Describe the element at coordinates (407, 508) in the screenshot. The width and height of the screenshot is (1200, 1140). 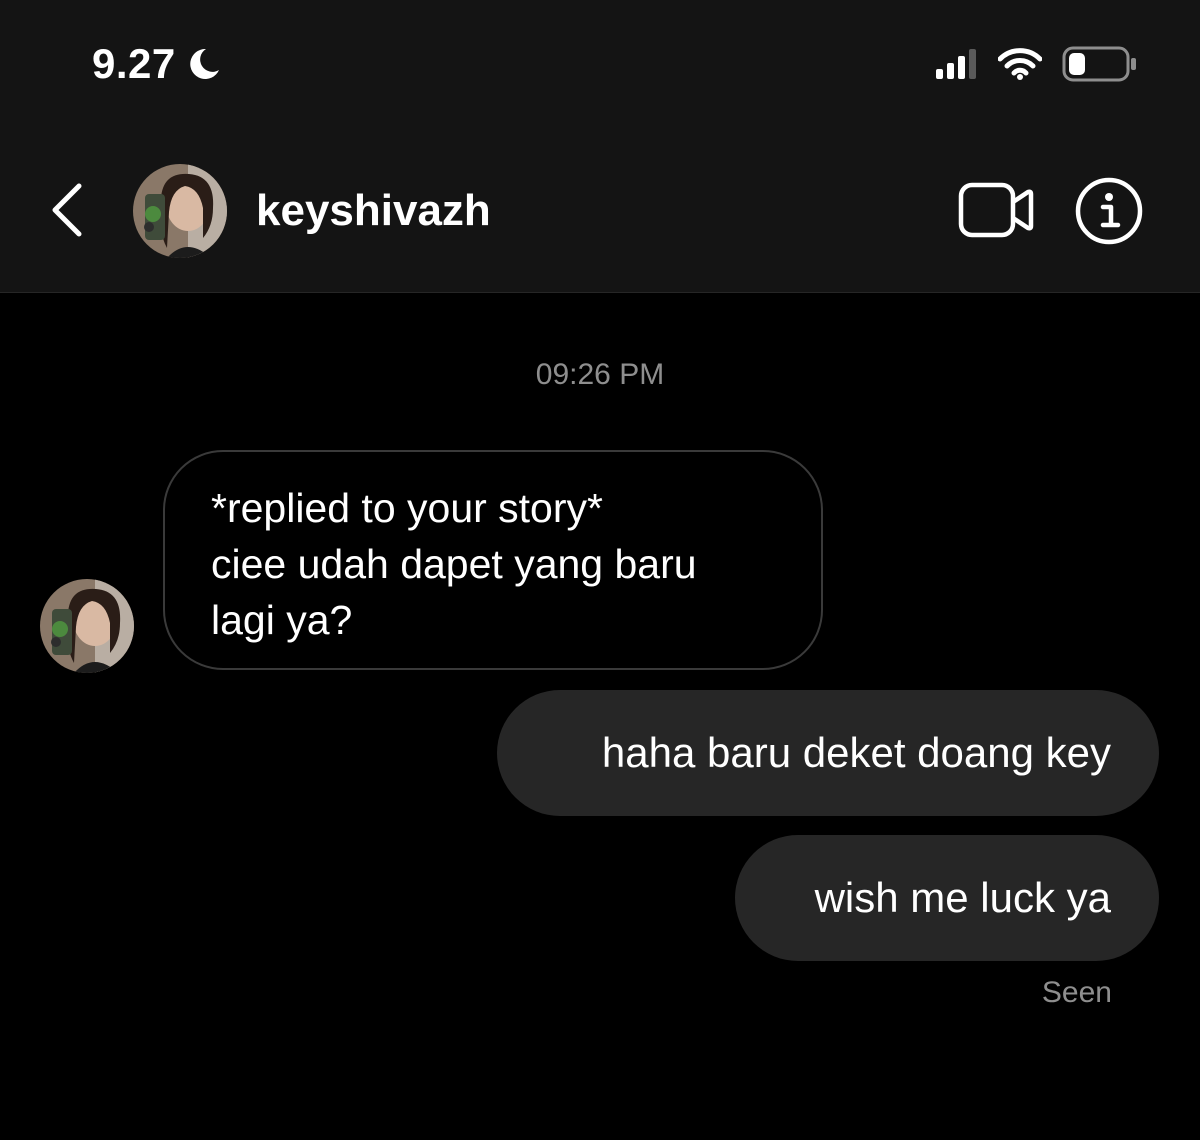
I see `incoming-message-line: *replied to your story*` at that location.